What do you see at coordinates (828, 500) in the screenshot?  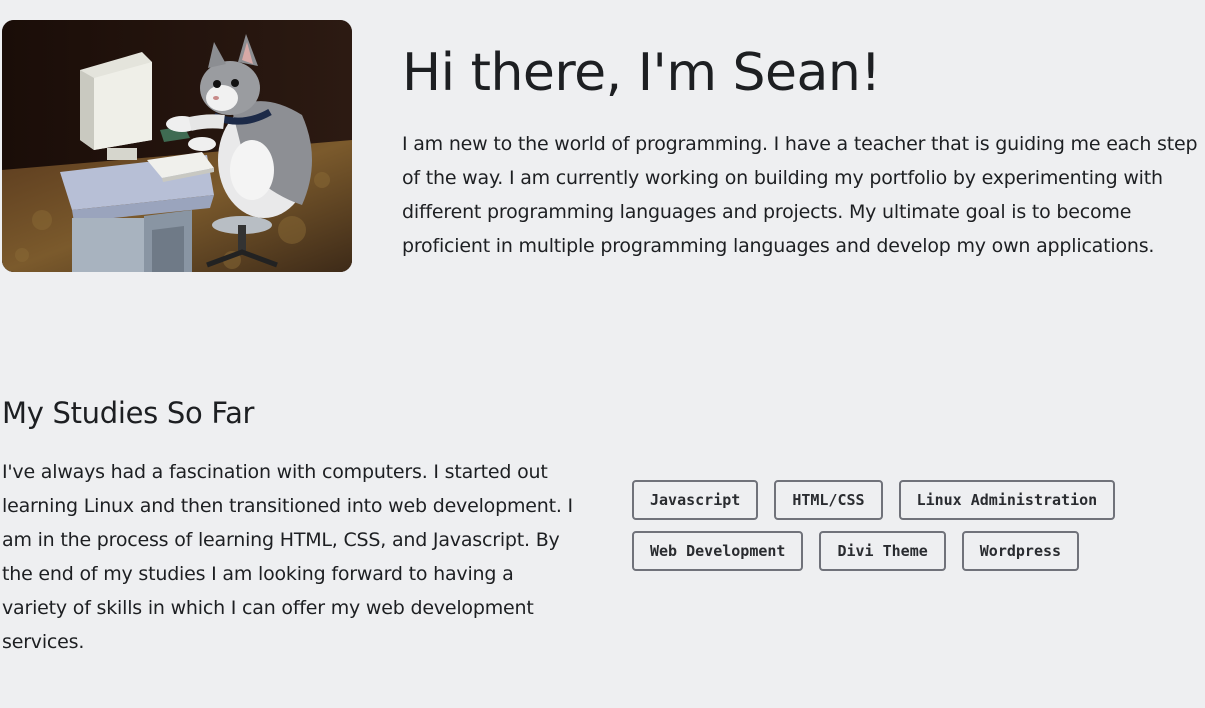 I see `skill-tag-html-css: HTML/CSS` at bounding box center [828, 500].